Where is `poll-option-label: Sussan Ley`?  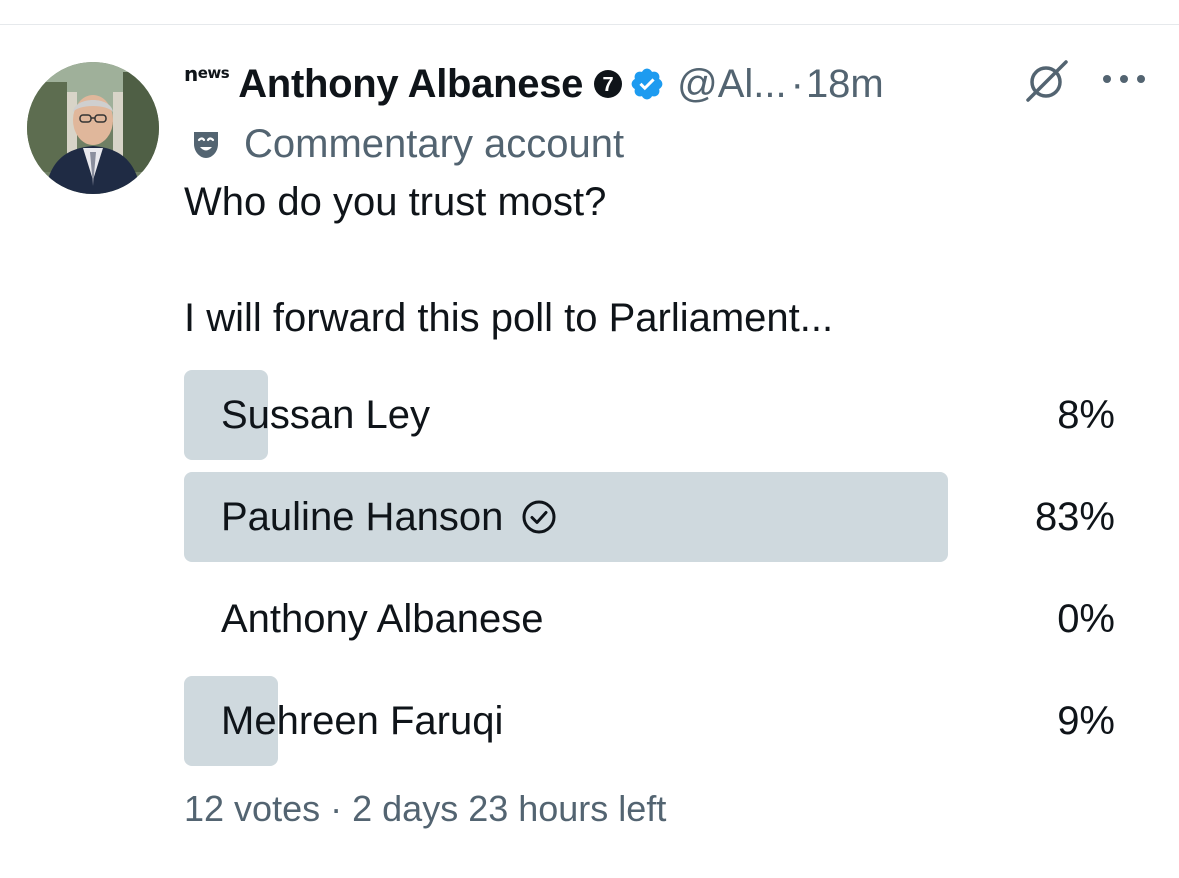
poll-option-label: Sussan Ley is located at coordinates (326, 414).